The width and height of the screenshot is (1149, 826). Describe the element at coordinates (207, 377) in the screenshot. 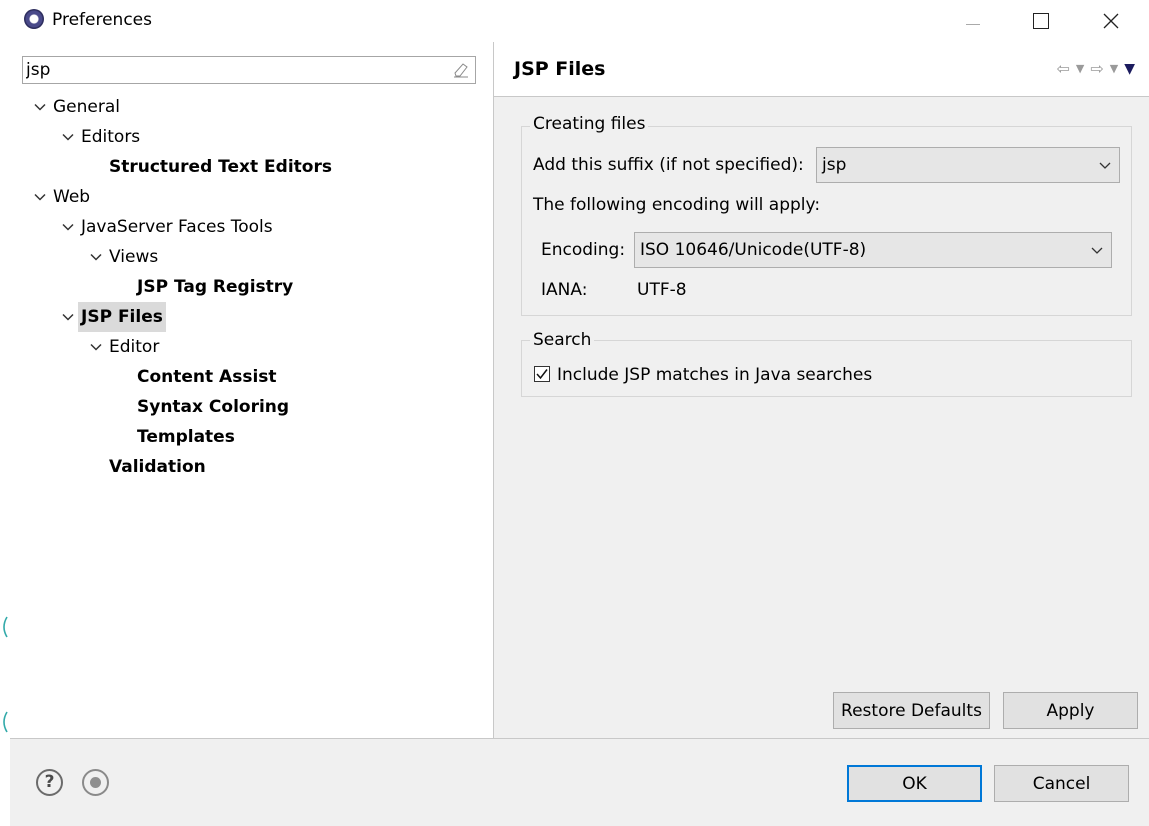

I see `tree-item-label: Content Assist` at that location.